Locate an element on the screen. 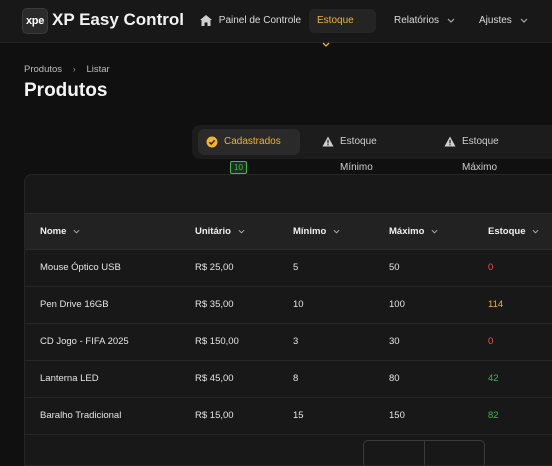 The width and height of the screenshot is (552, 466). nav-relatorios: Relatórios is located at coordinates (424, 21).